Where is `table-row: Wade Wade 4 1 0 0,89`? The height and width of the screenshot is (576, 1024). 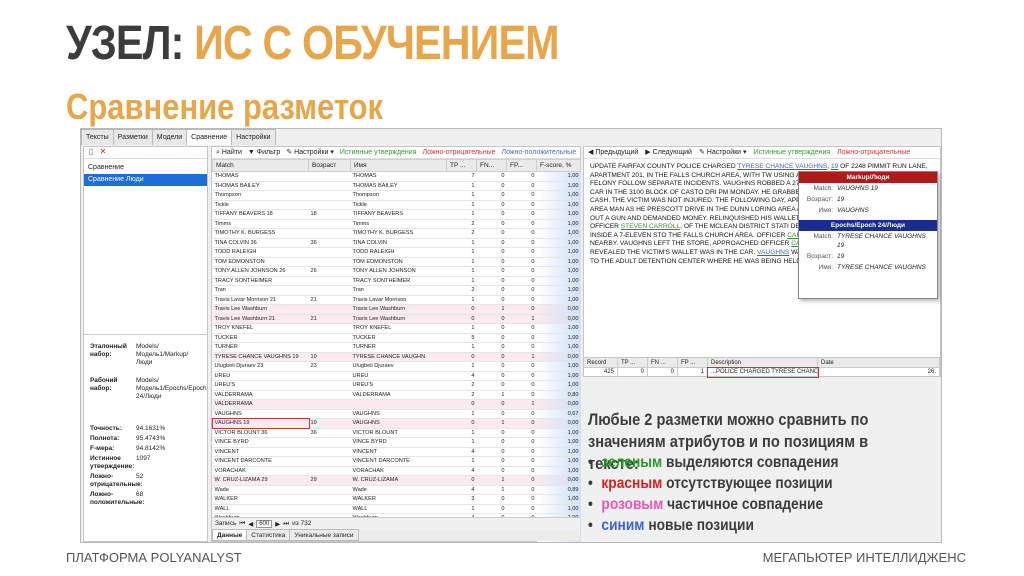 table-row: Wade Wade 4 1 0 0,89 is located at coordinates (396, 490).